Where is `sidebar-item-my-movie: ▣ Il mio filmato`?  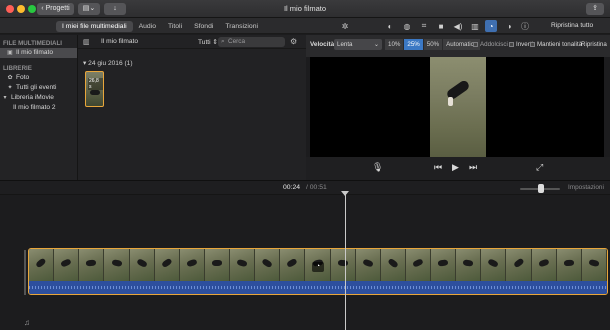
sidebar-item-my-movie: ▣ Il mio filmato is located at coordinates (38, 53).